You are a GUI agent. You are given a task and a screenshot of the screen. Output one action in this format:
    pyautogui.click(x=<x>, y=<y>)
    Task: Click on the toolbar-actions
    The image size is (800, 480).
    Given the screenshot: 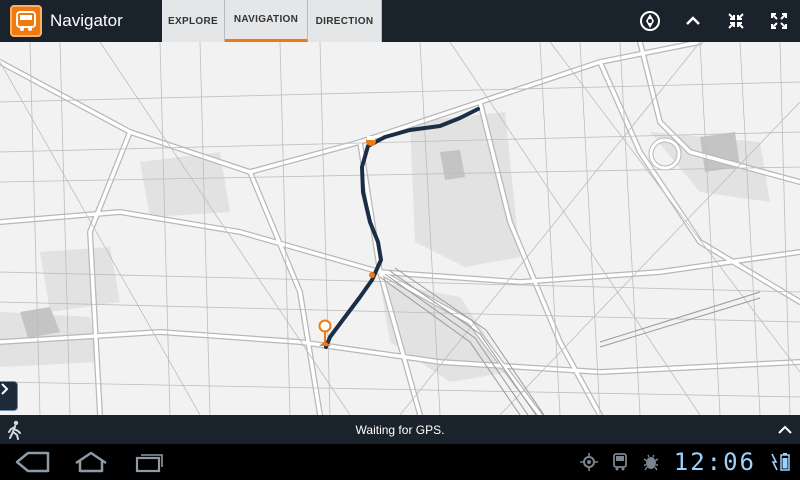 What is the action you would take?
    pyautogui.click(x=714, y=21)
    